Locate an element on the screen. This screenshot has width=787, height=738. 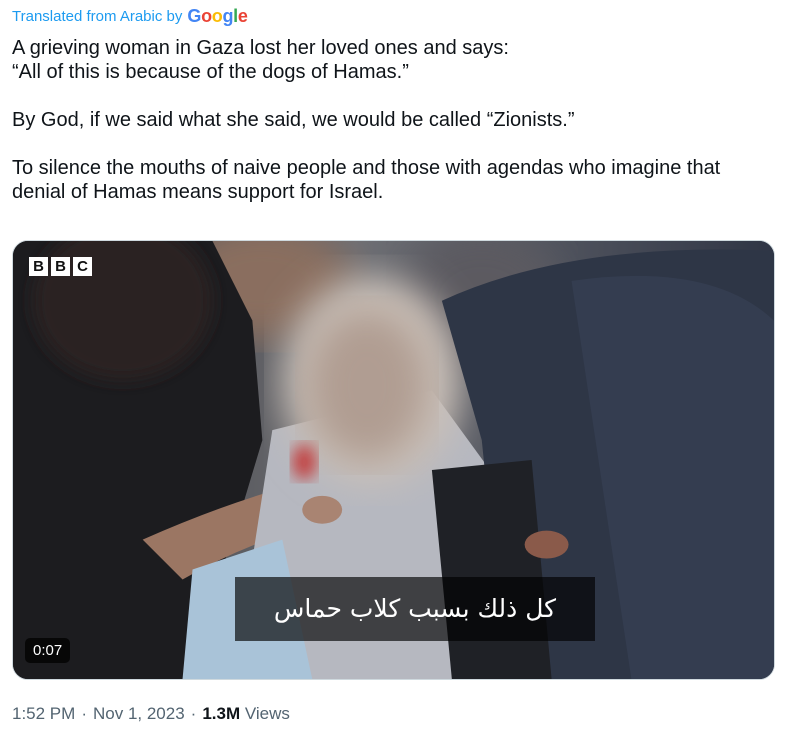
translation-label: Translated from Arabic by is located at coordinates (97, 16).